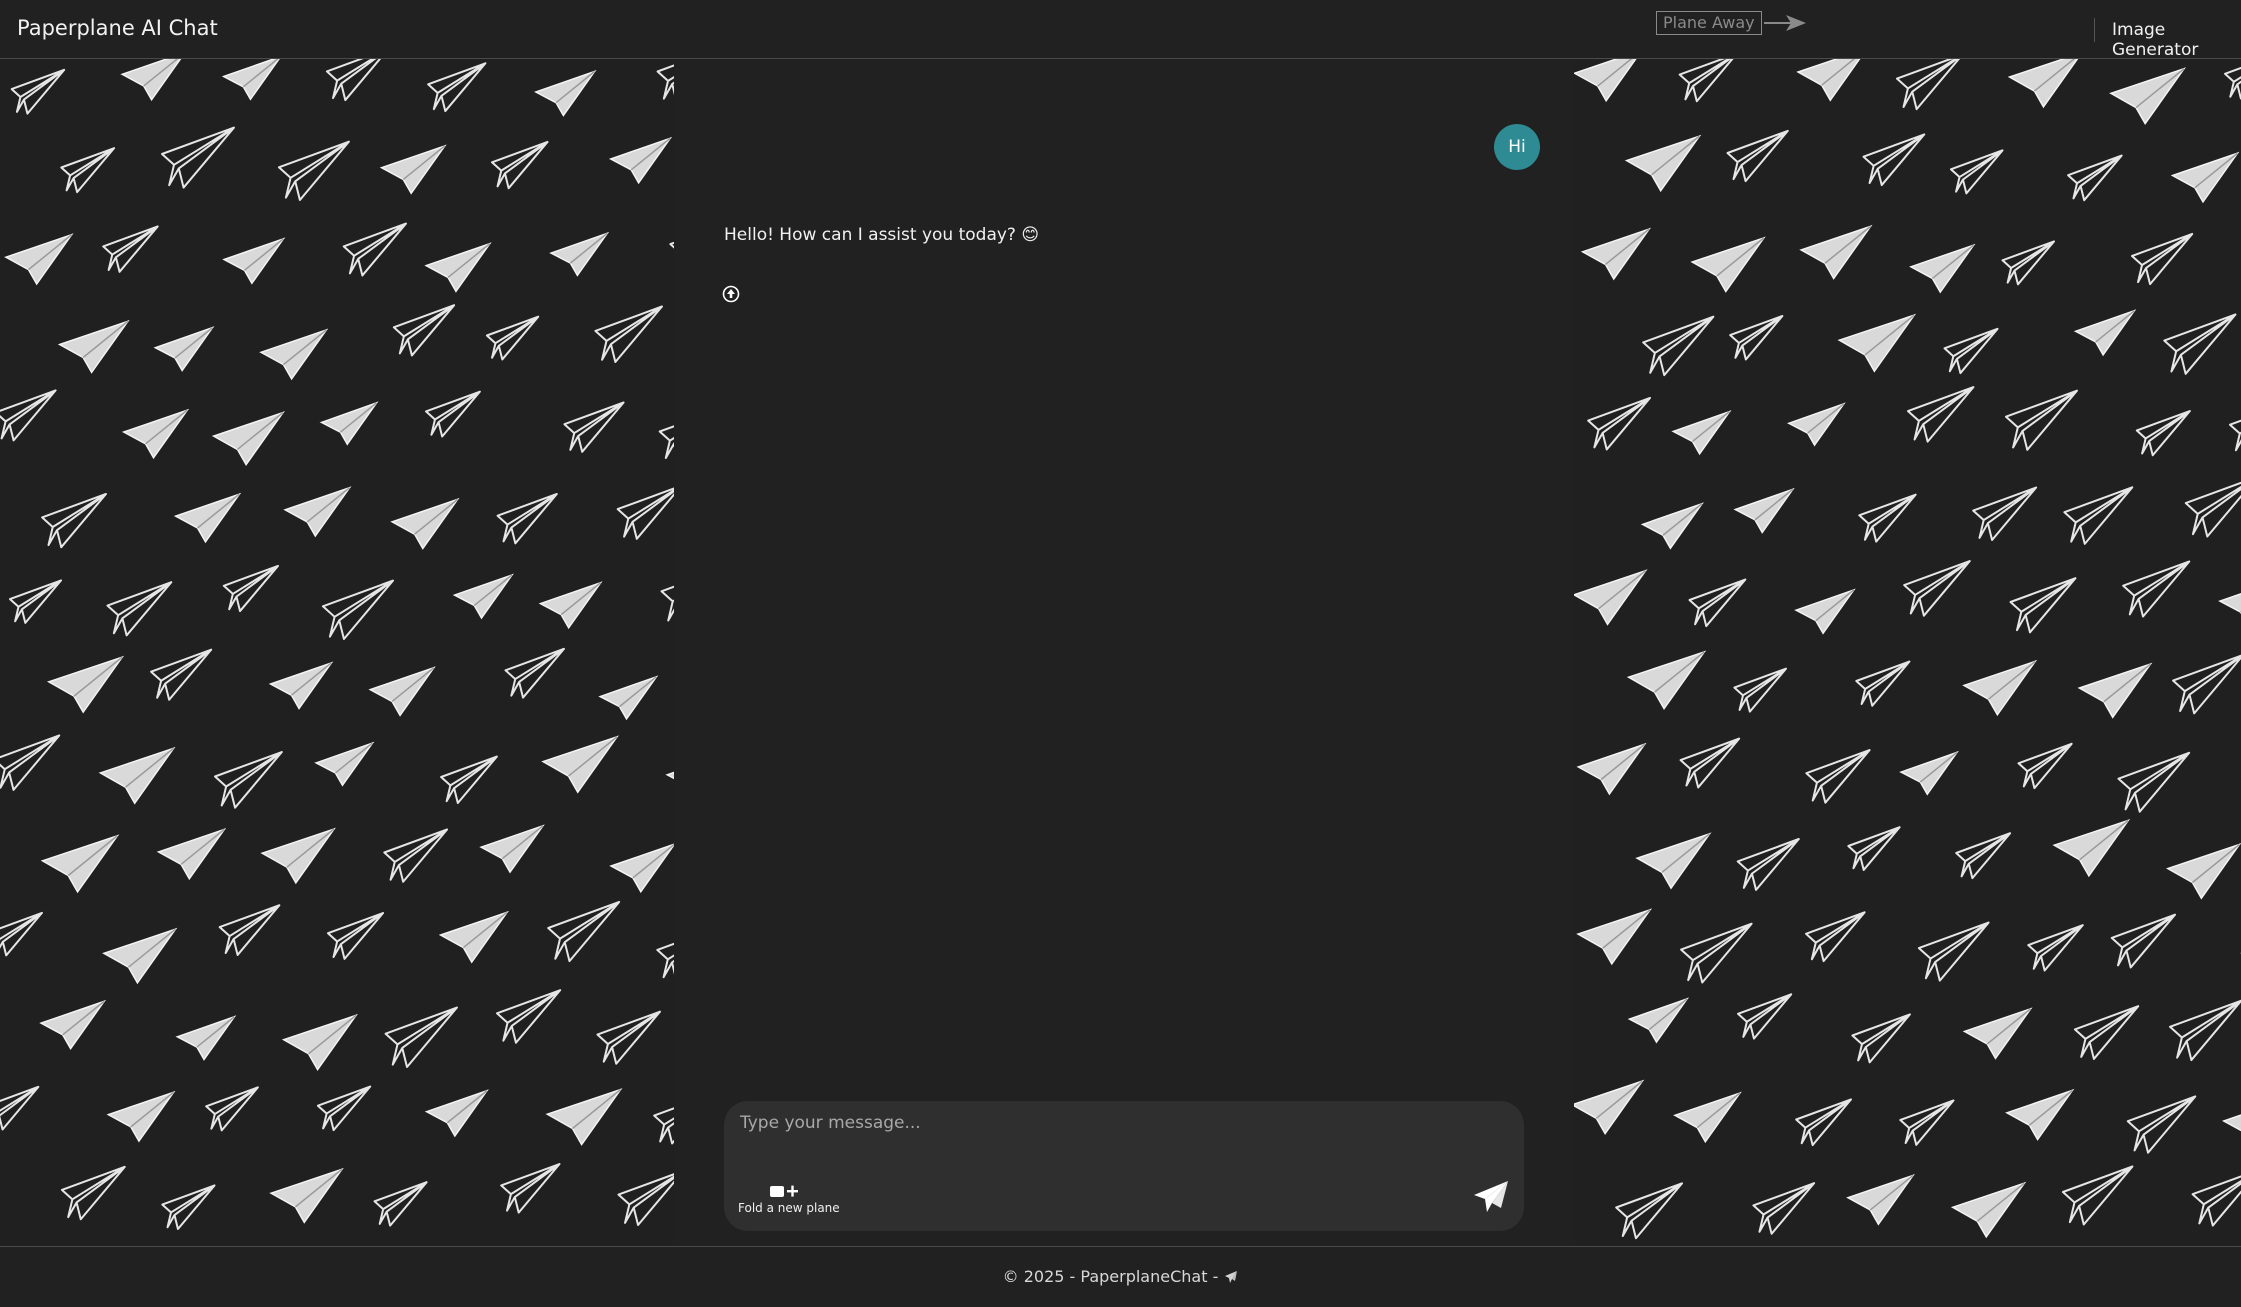 The width and height of the screenshot is (2241, 1307). I want to click on footer-text: © 2025 - PaperplaneChat -, so click(1110, 1276).